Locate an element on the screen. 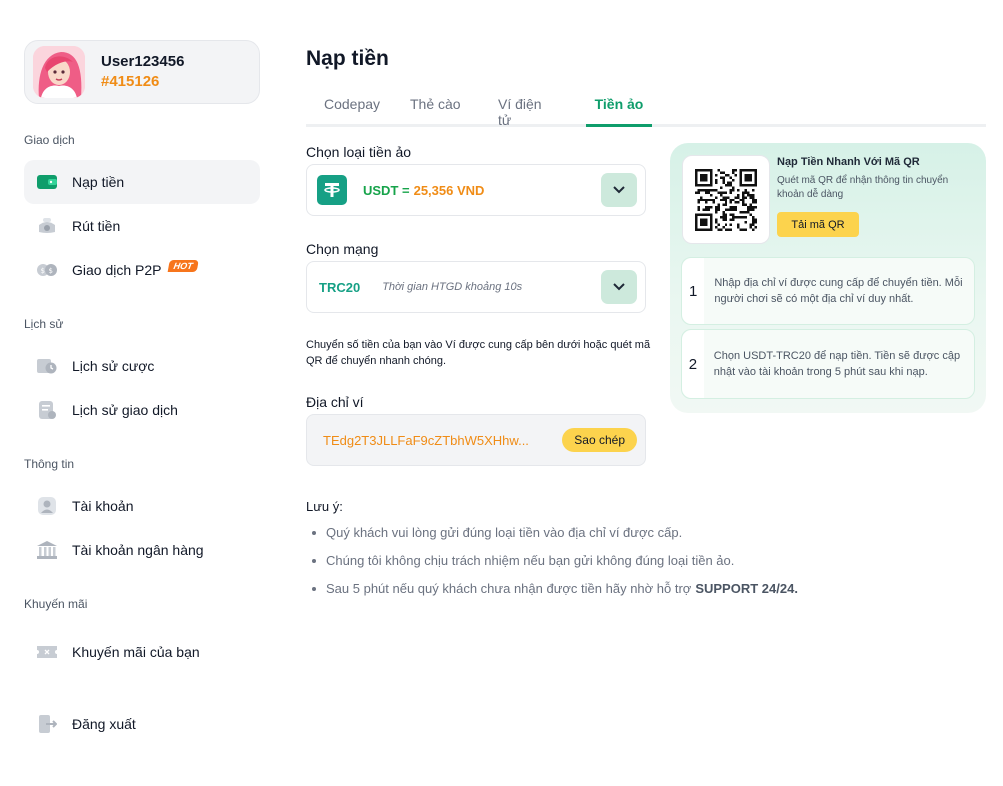 The height and width of the screenshot is (786, 1003). section-title-info: Thông tin is located at coordinates (49, 464).